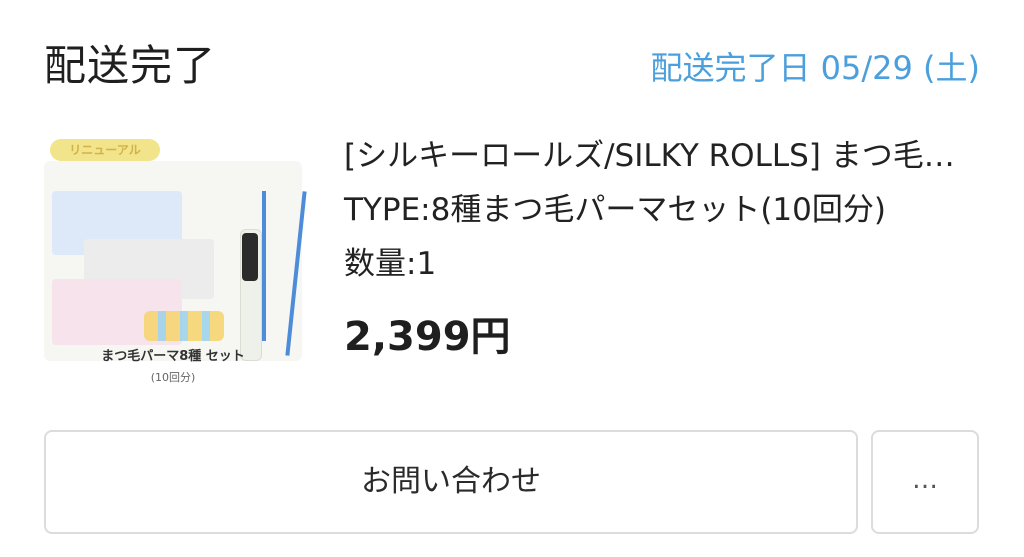  What do you see at coordinates (173, 377) in the screenshot?
I see `product-image-subcaption: (10回分)` at bounding box center [173, 377].